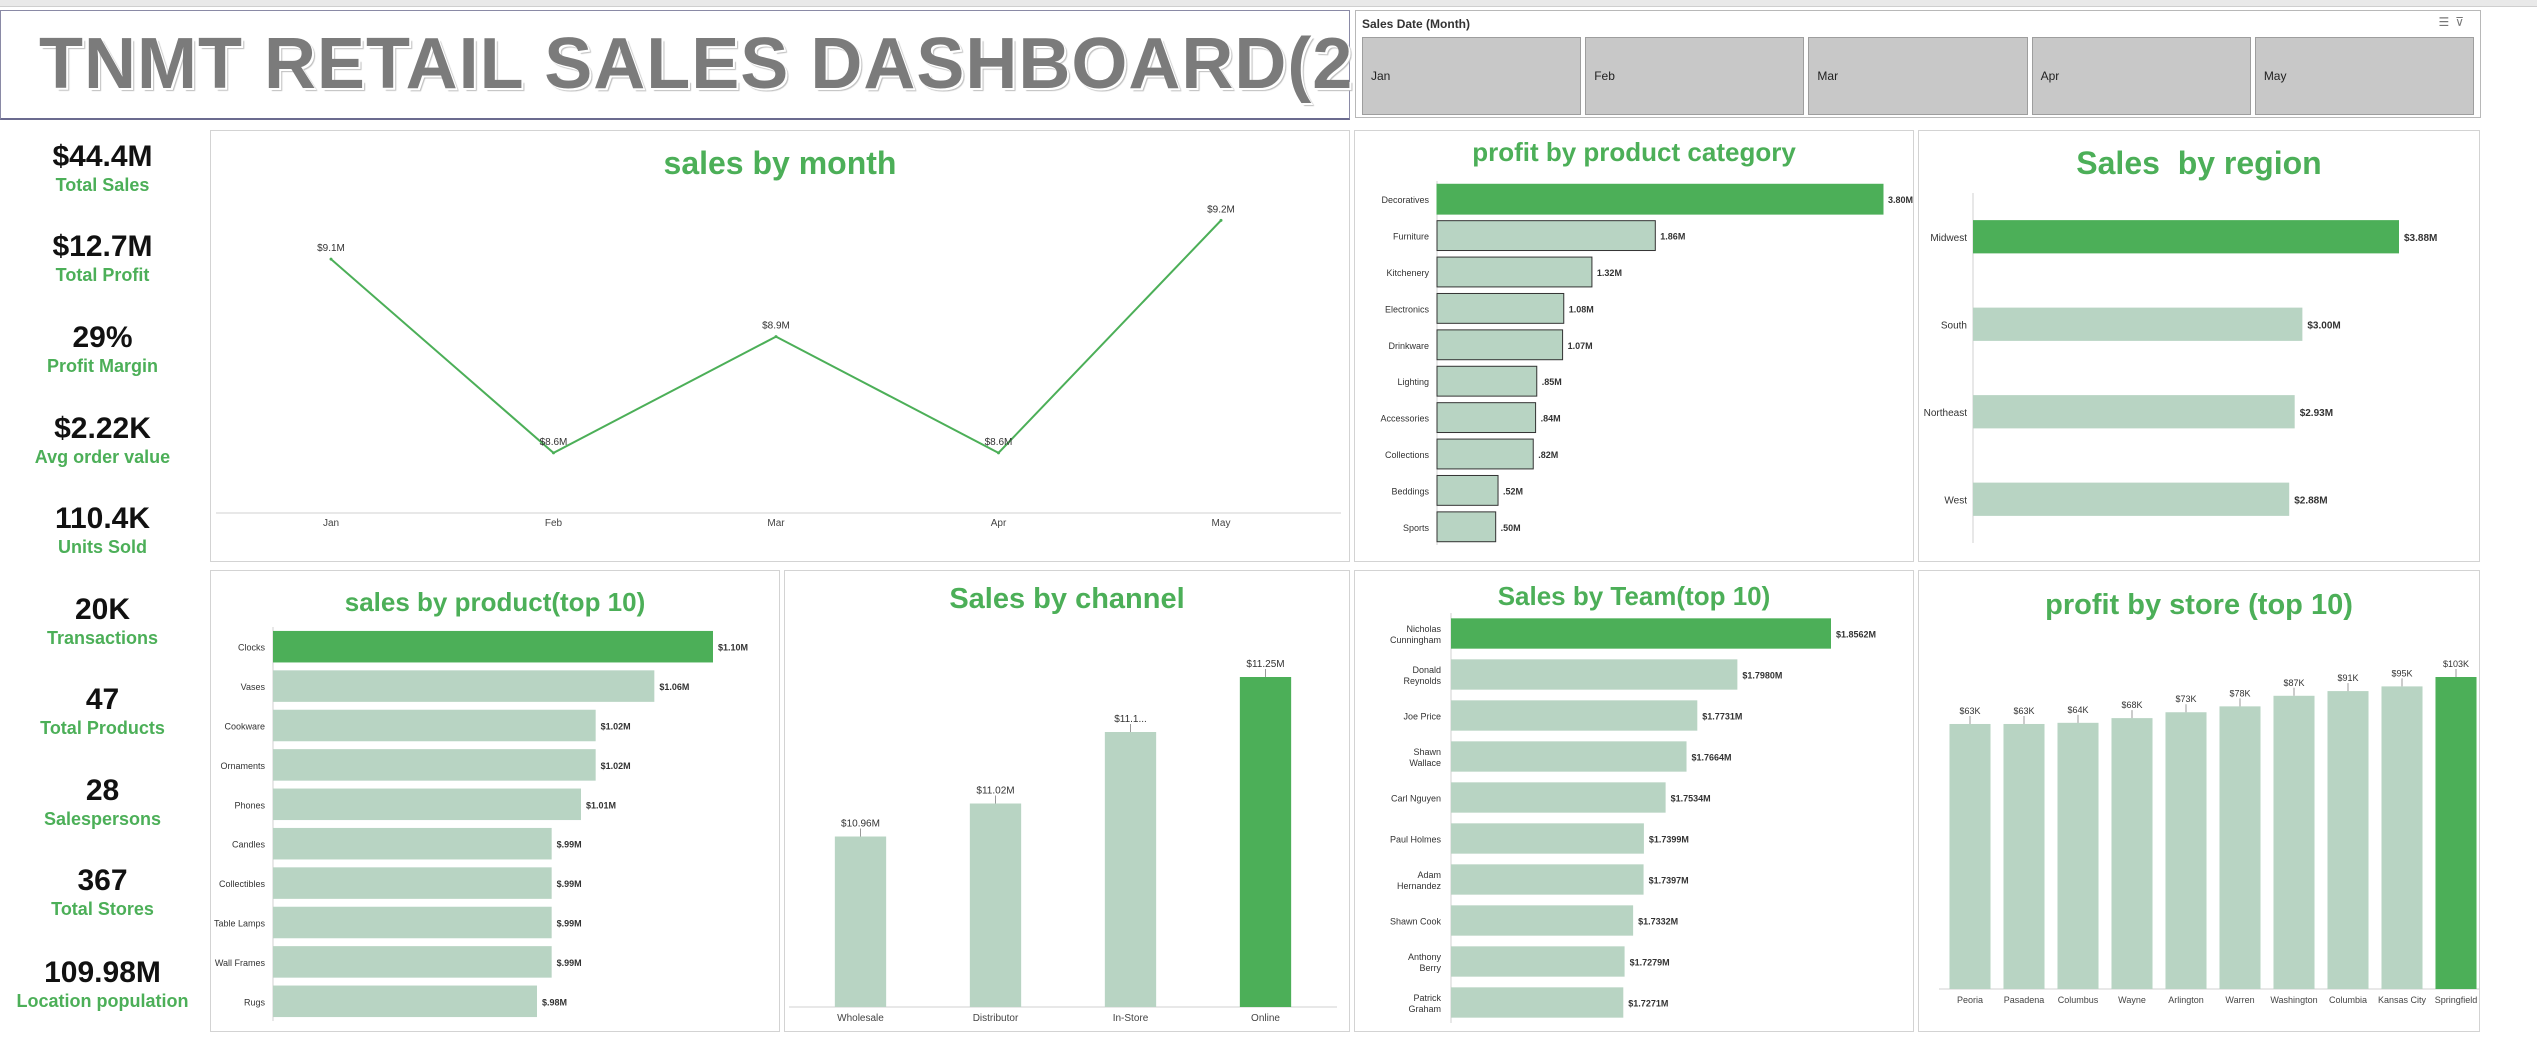 The image size is (2537, 1061). I want to click on slicer-item-mar: Mar, so click(1918, 76).